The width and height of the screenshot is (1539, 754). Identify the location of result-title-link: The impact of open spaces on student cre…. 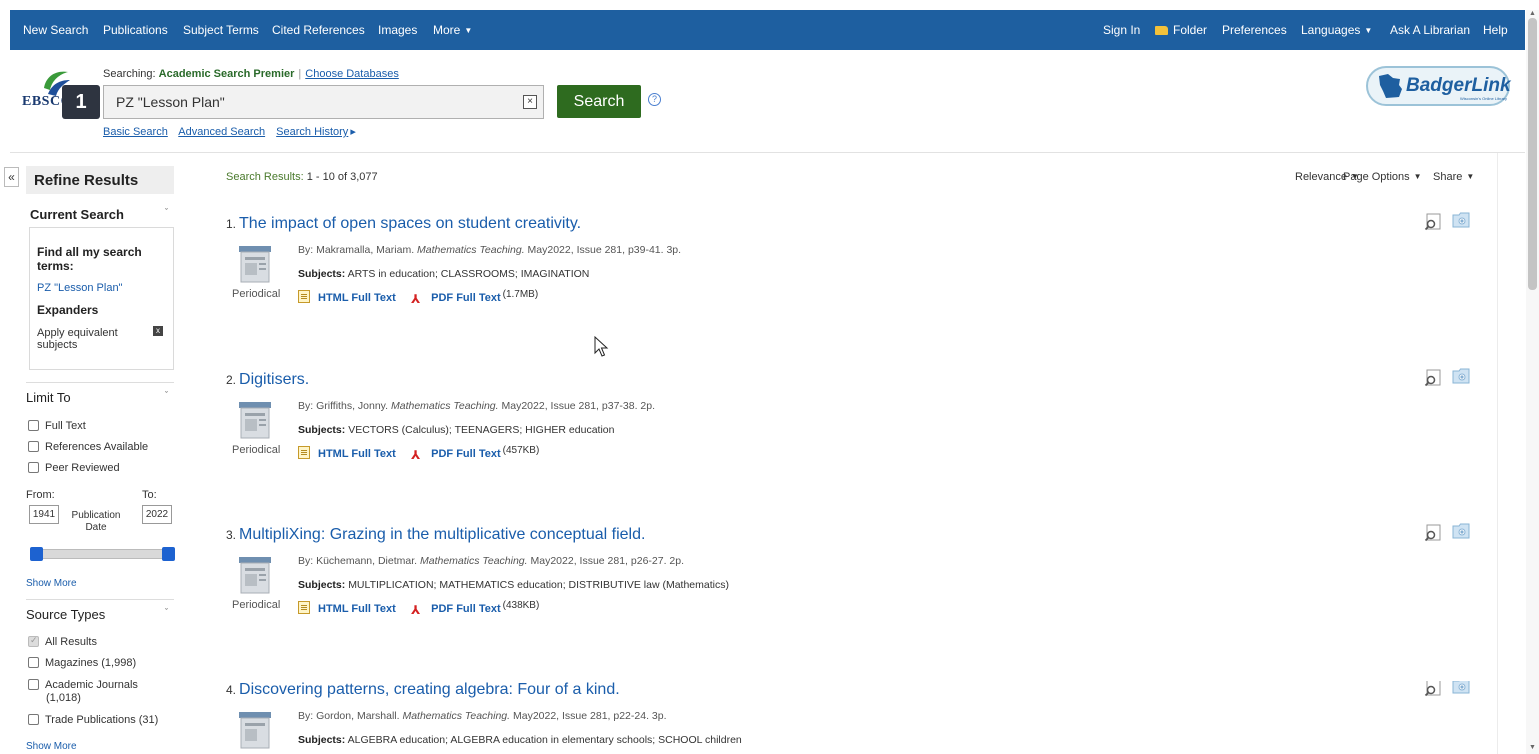
(410, 223).